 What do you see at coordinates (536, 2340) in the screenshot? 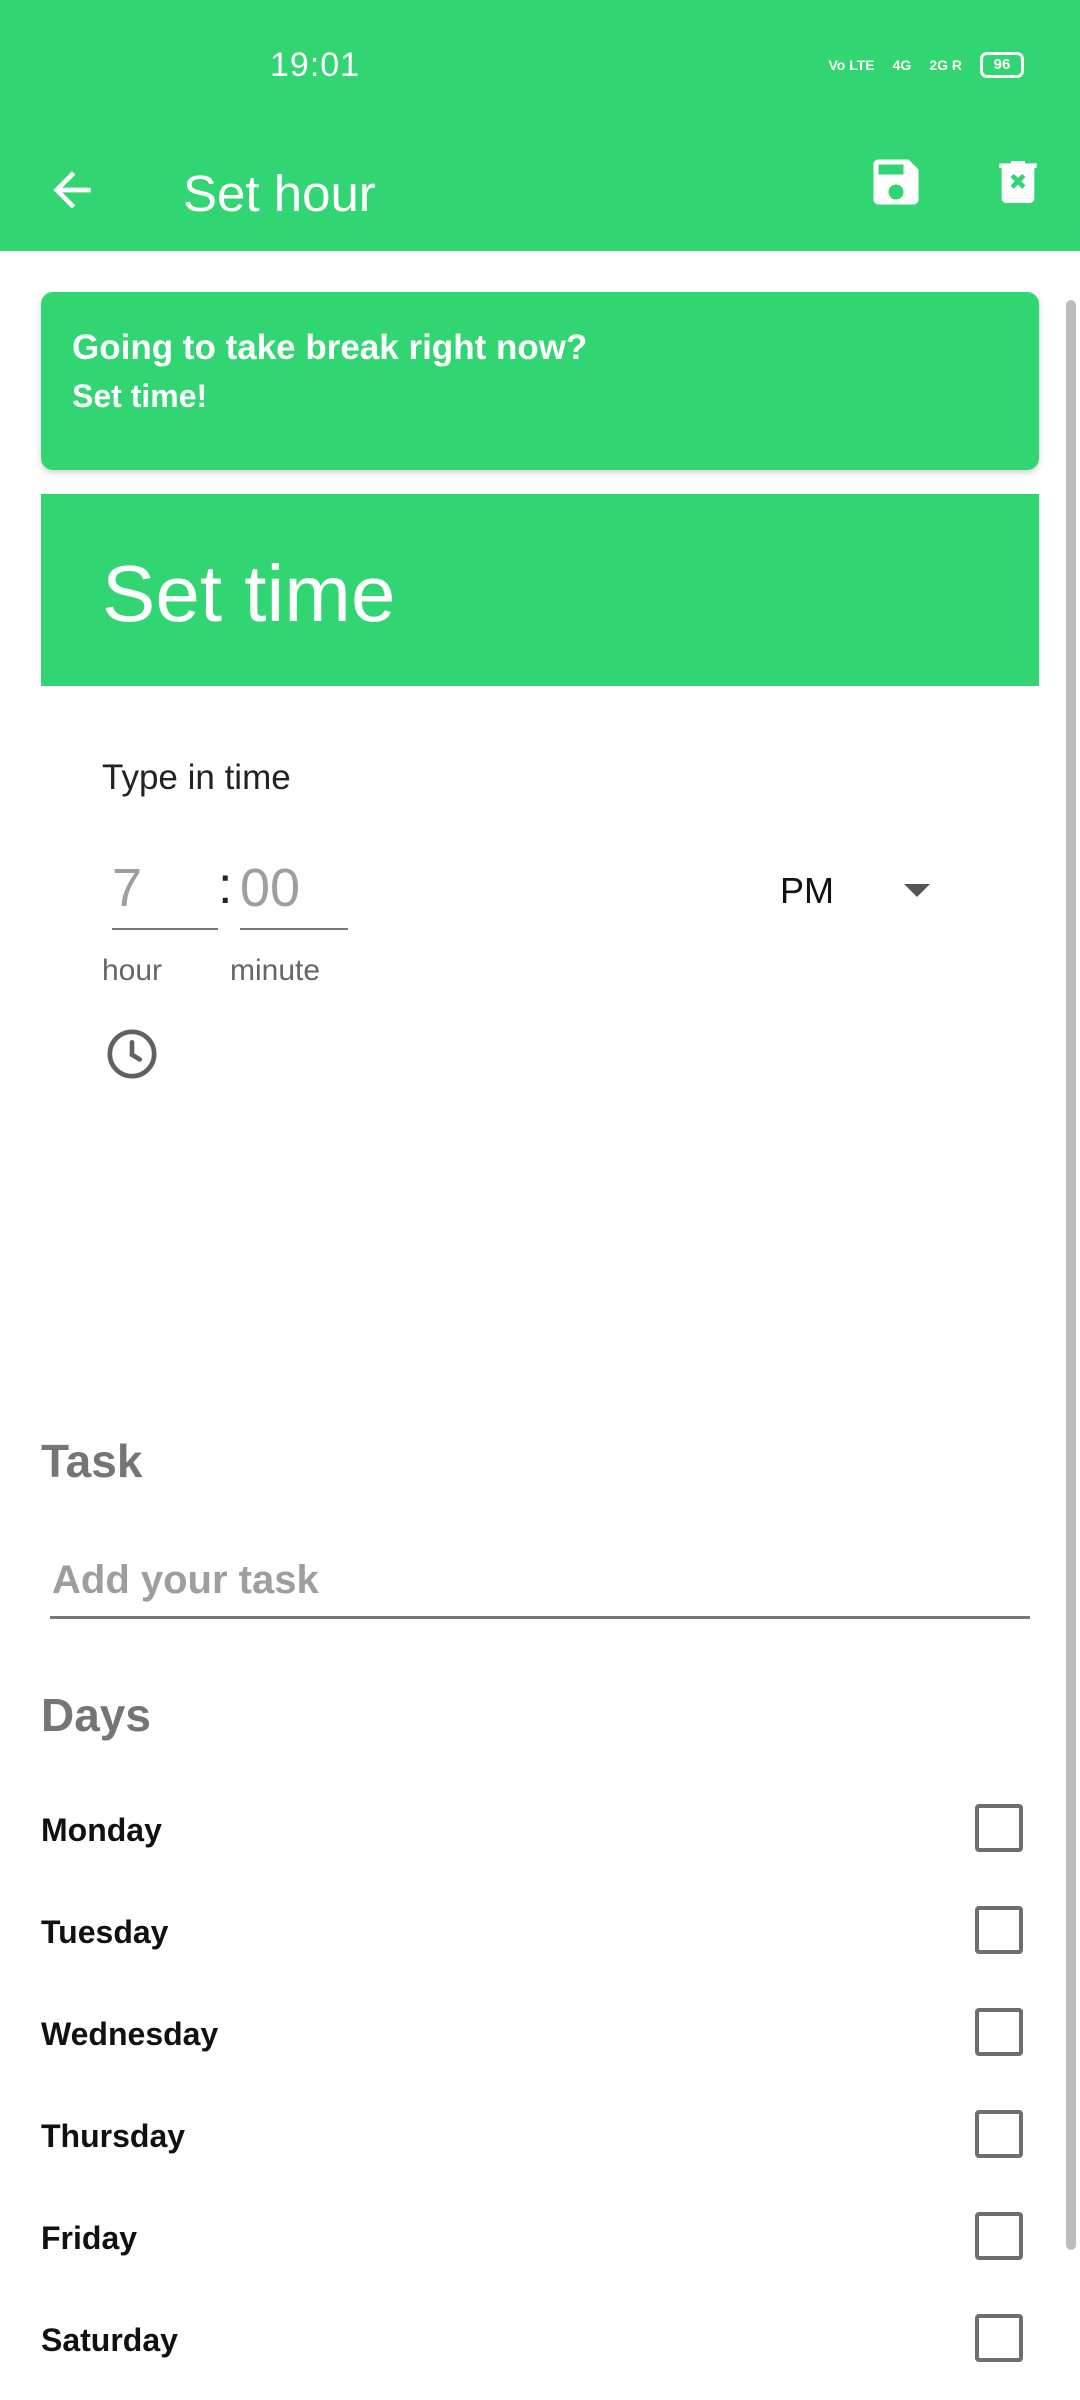
I see `day-row-saturday: Saturday` at bounding box center [536, 2340].